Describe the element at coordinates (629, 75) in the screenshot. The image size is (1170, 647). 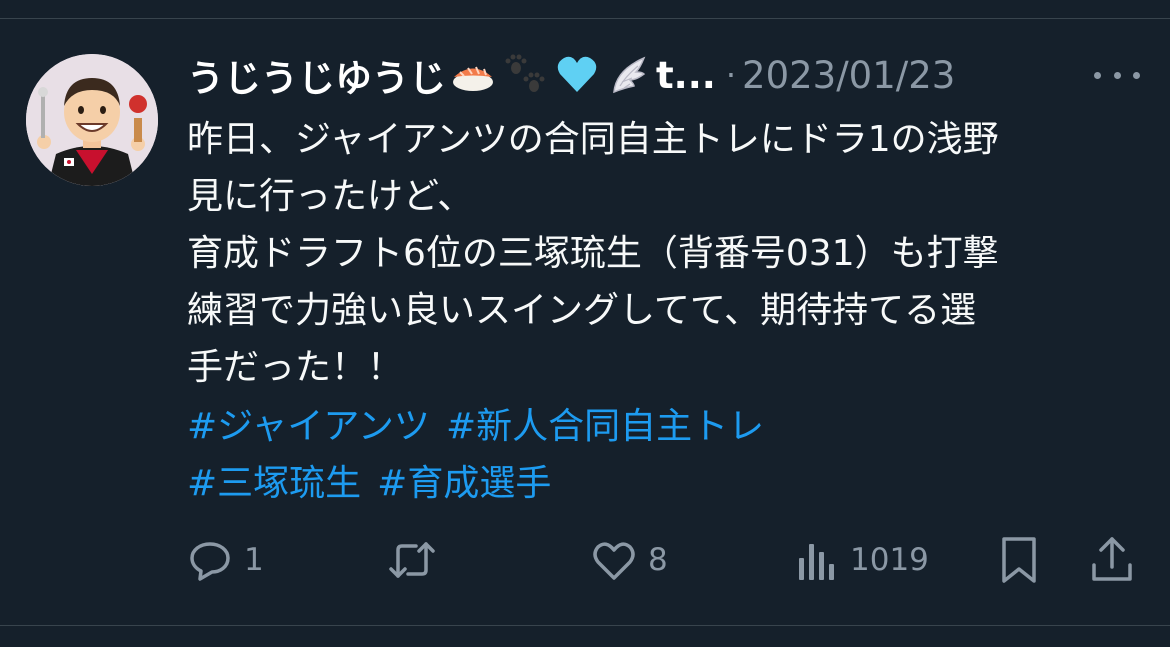
I see `wing-emoji` at that location.